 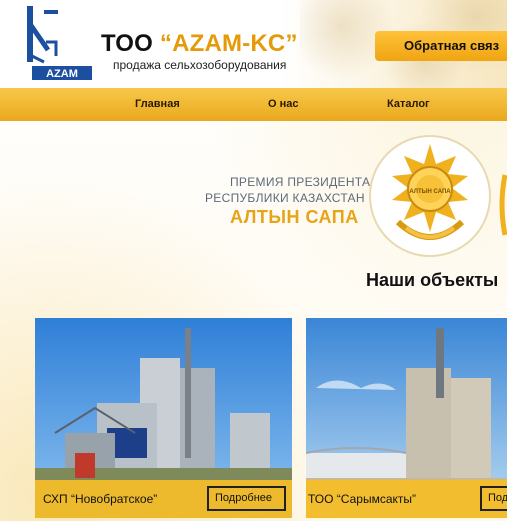 What do you see at coordinates (503, 205) in the screenshot?
I see `award-badge-partial-icon` at bounding box center [503, 205].